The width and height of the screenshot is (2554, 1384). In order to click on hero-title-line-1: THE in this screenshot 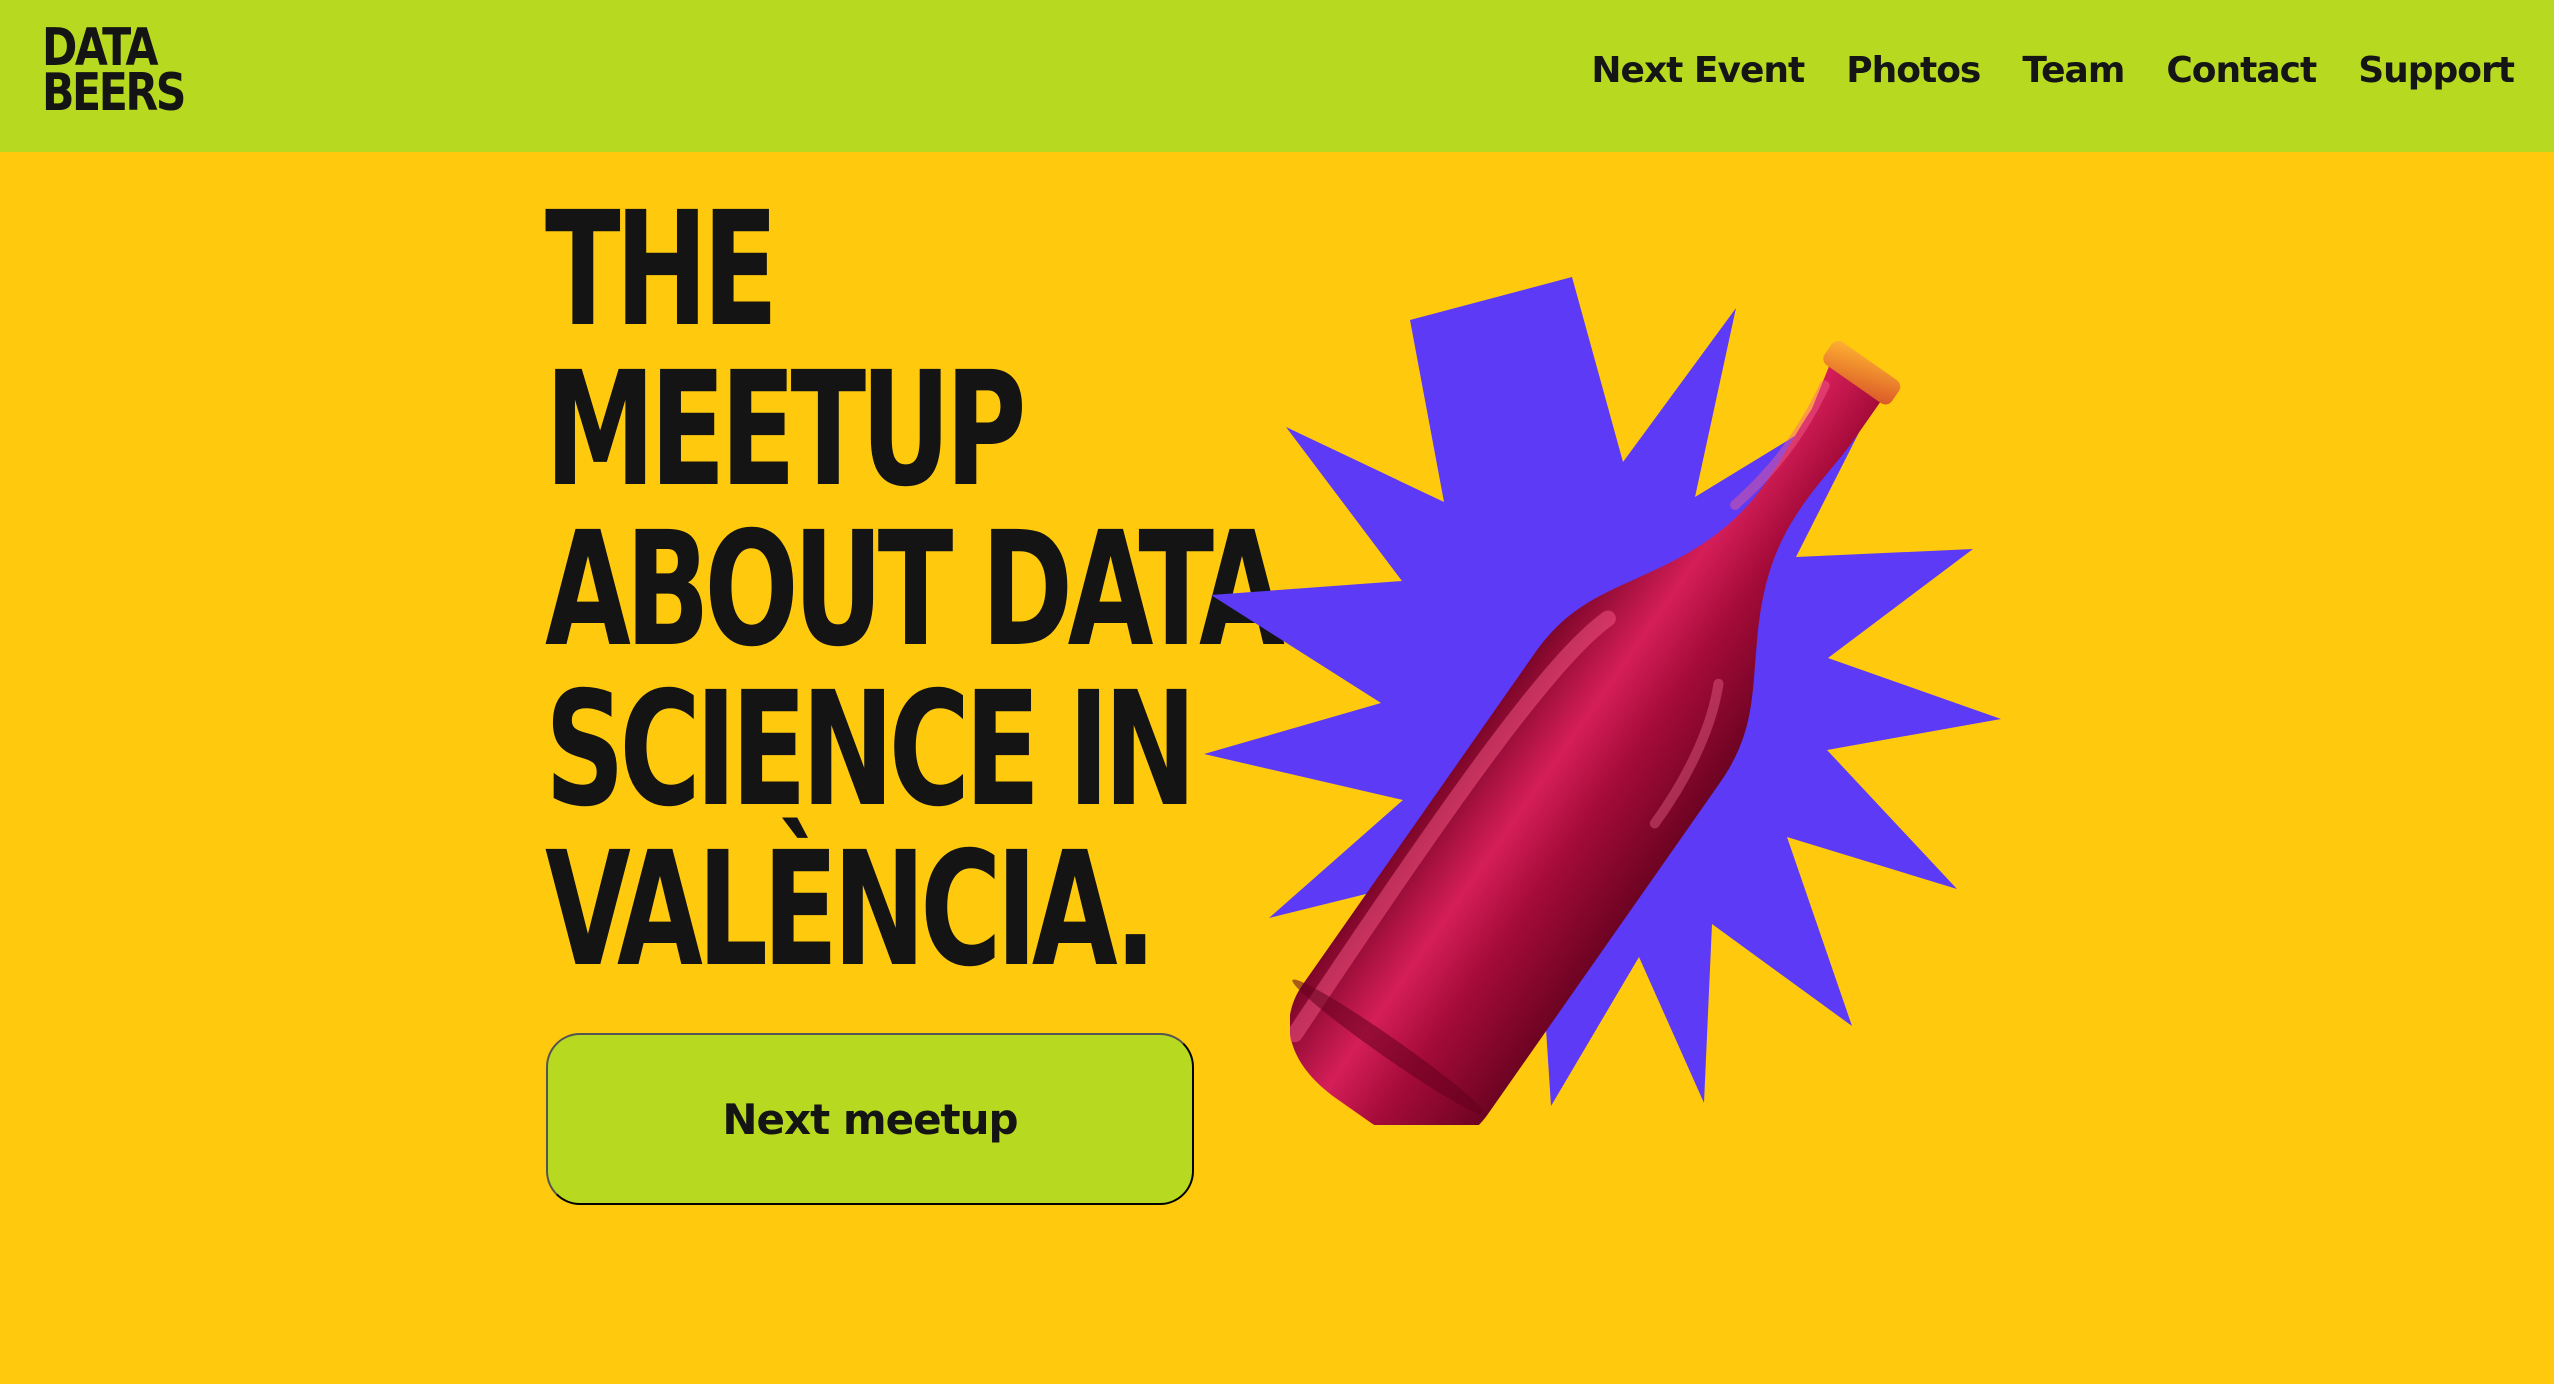, I will do `click(661, 270)`.